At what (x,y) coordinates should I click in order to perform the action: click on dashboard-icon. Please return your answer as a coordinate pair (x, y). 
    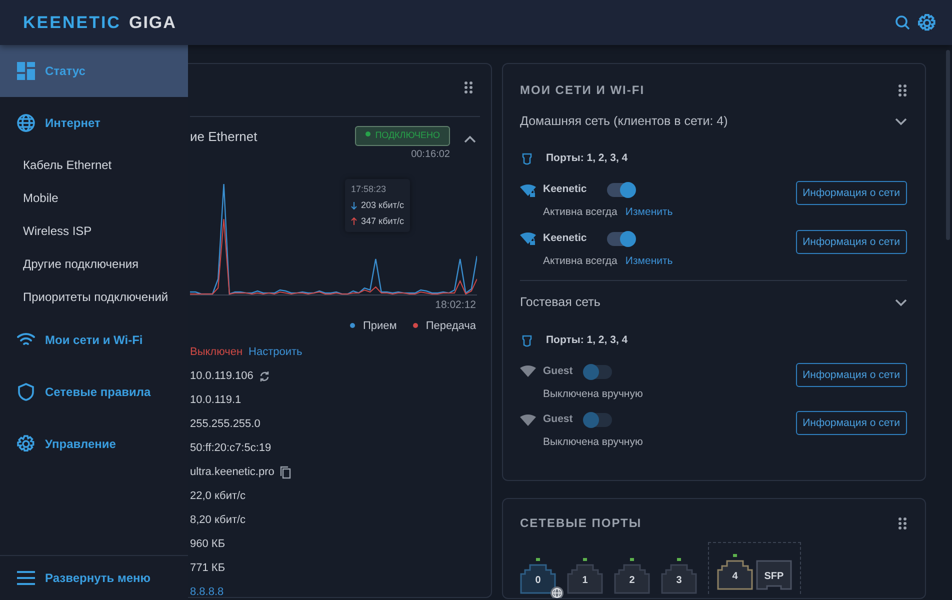
    Looking at the image, I should click on (26, 71).